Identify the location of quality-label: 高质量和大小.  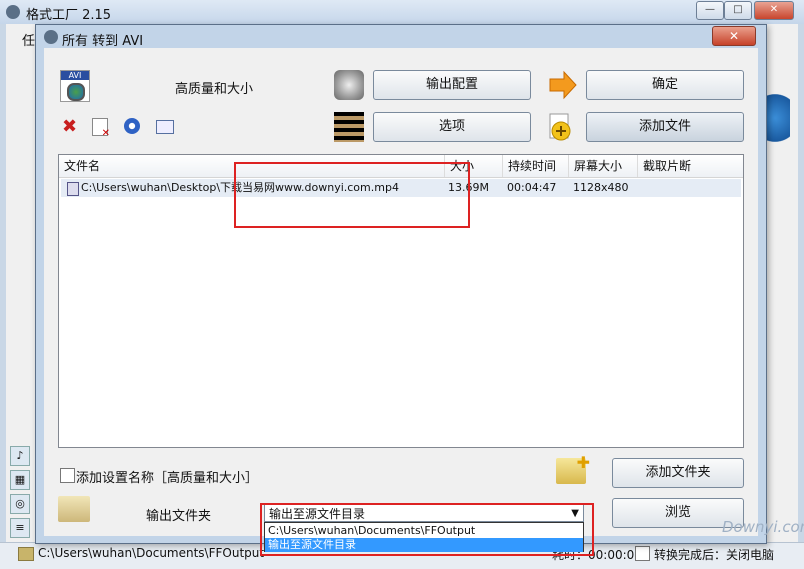
(214, 89).